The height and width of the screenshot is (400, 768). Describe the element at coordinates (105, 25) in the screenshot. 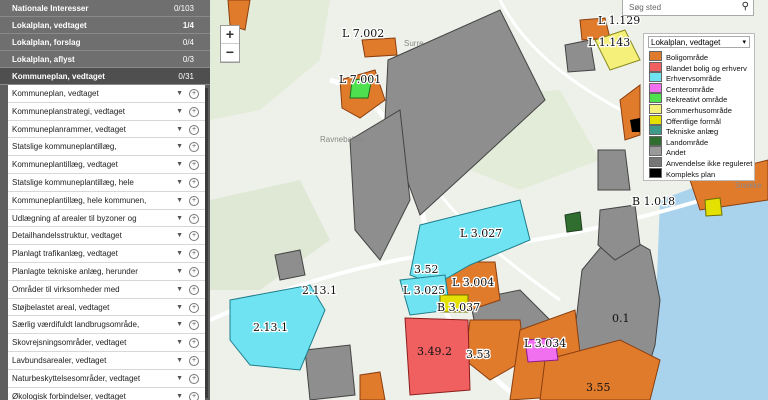

I see `group-lokalplan-vedtaget: Lokalplan, vedtaget 1/4` at that location.